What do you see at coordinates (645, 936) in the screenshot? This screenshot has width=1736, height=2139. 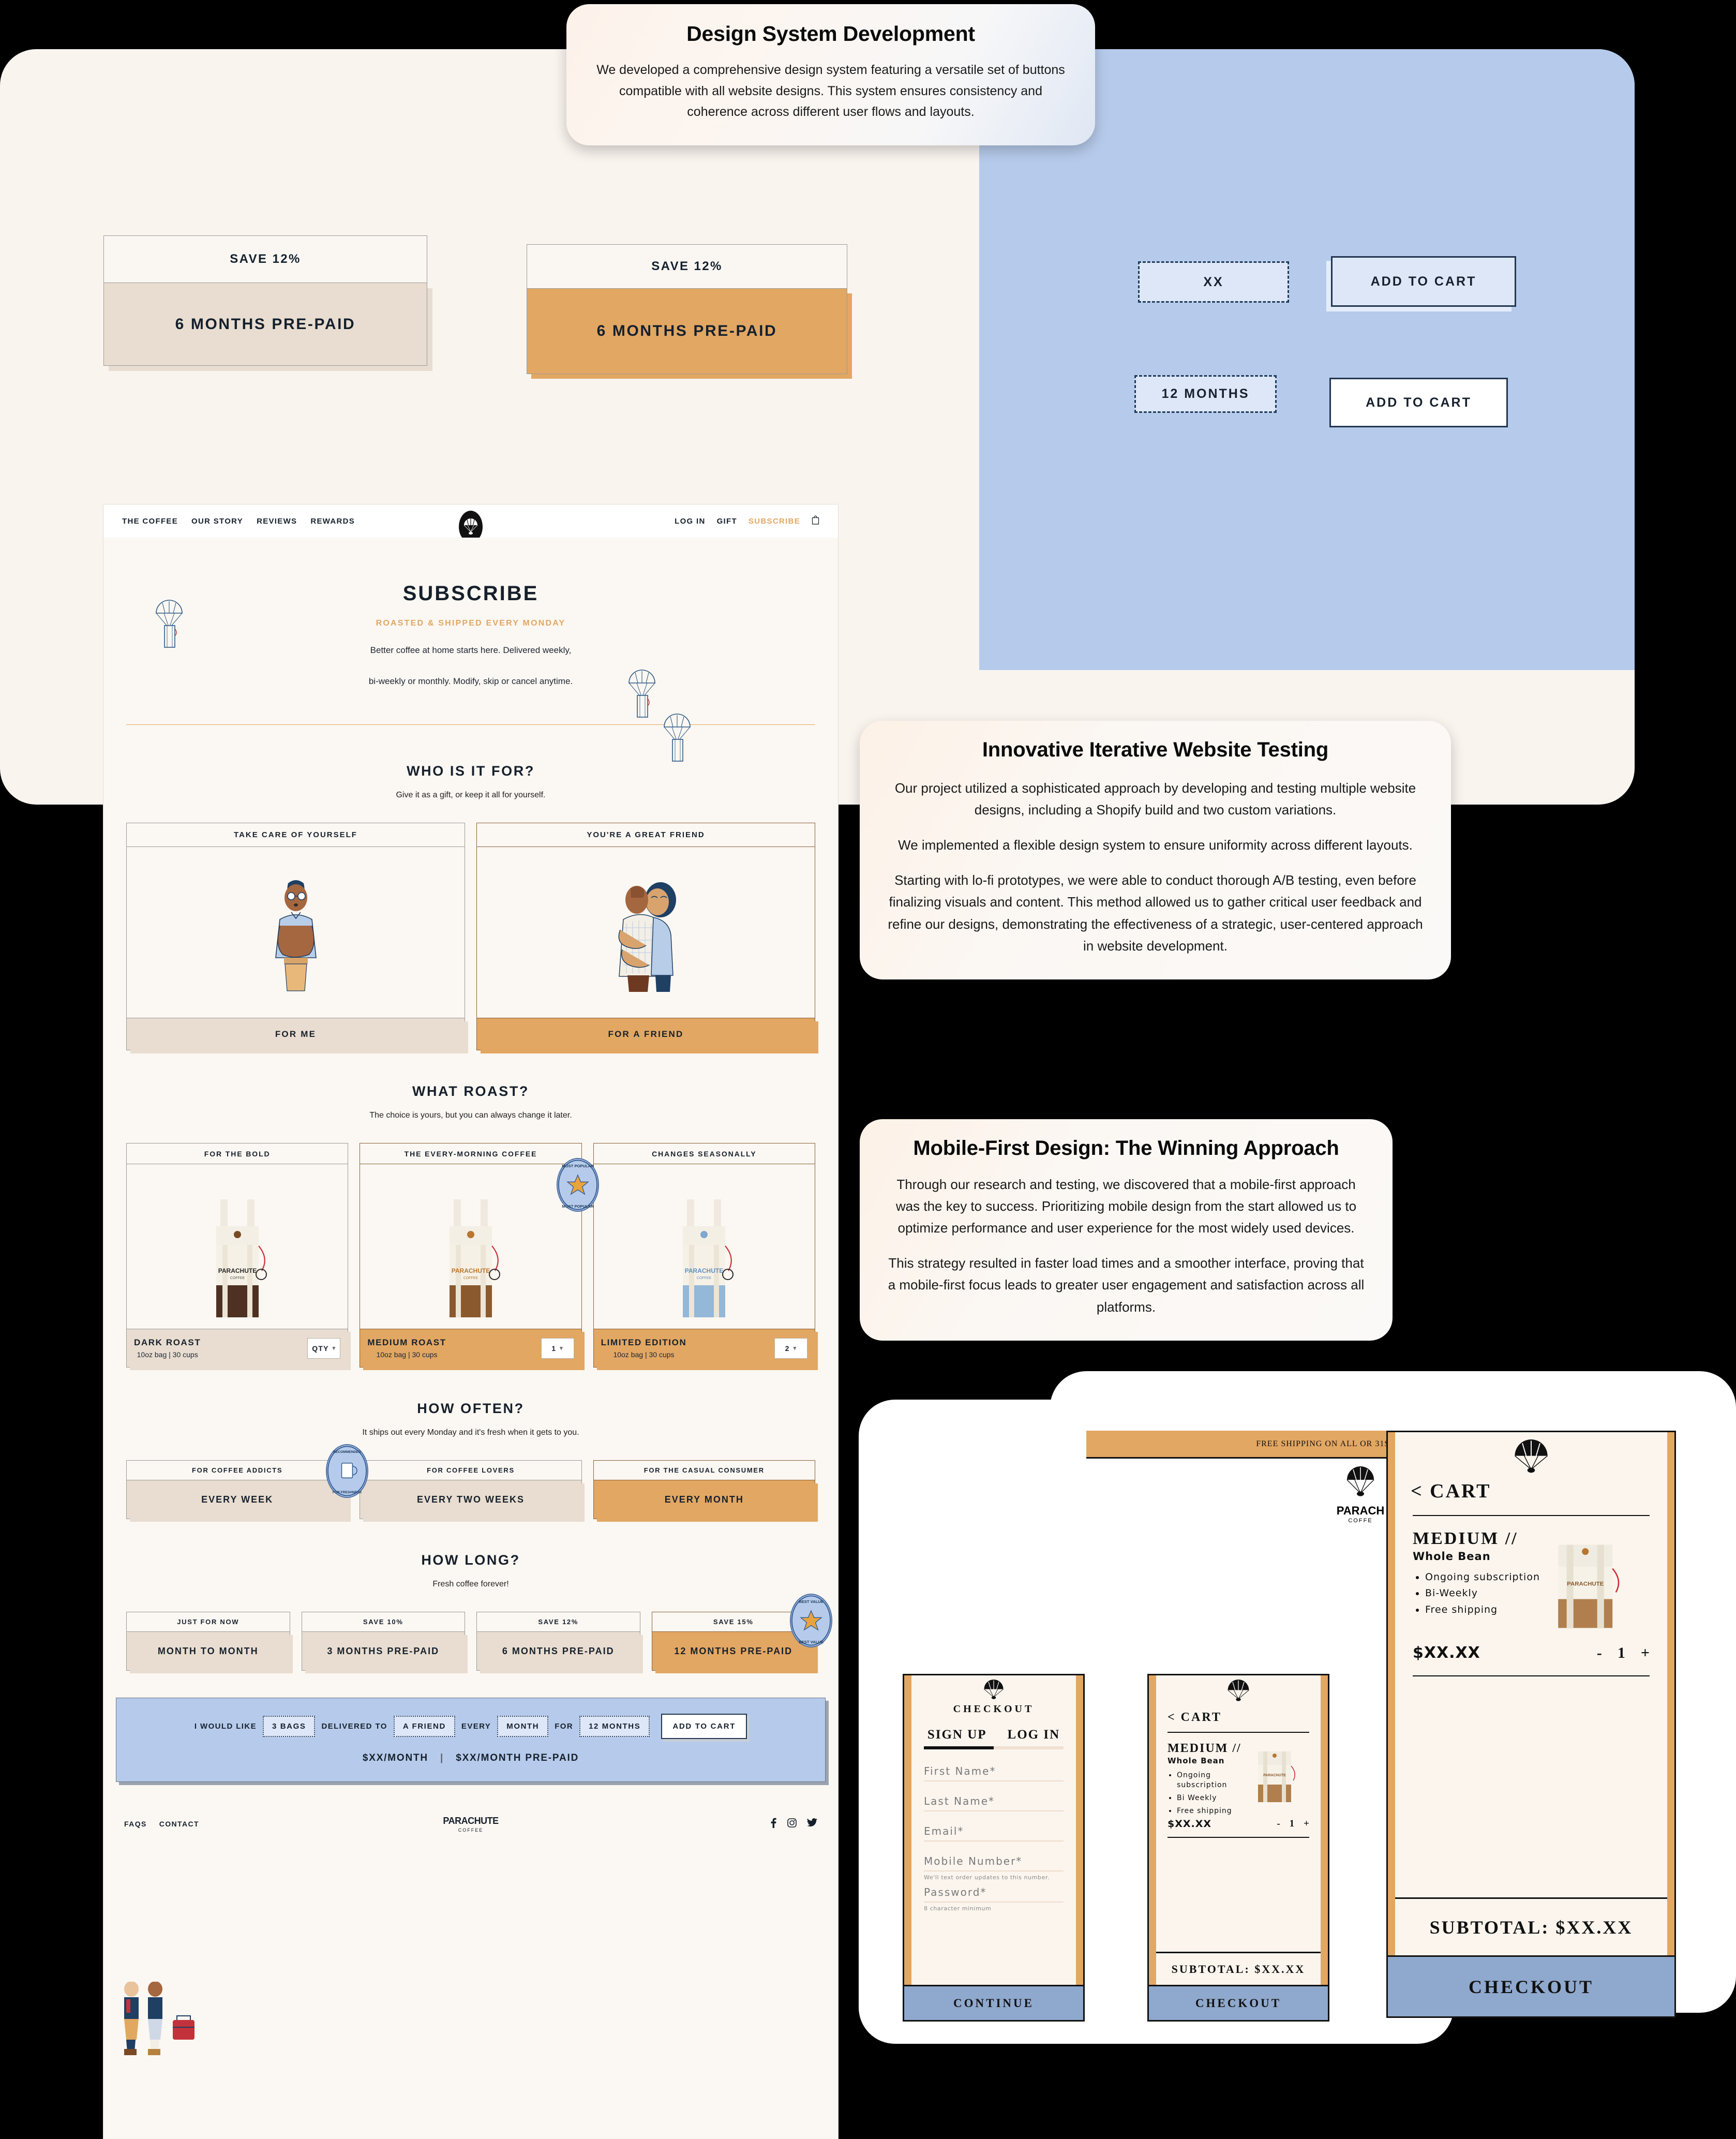 I see `who-option-for-a-friend: YOU'RE A GREAT FRIEND FOR A FRIEND` at bounding box center [645, 936].